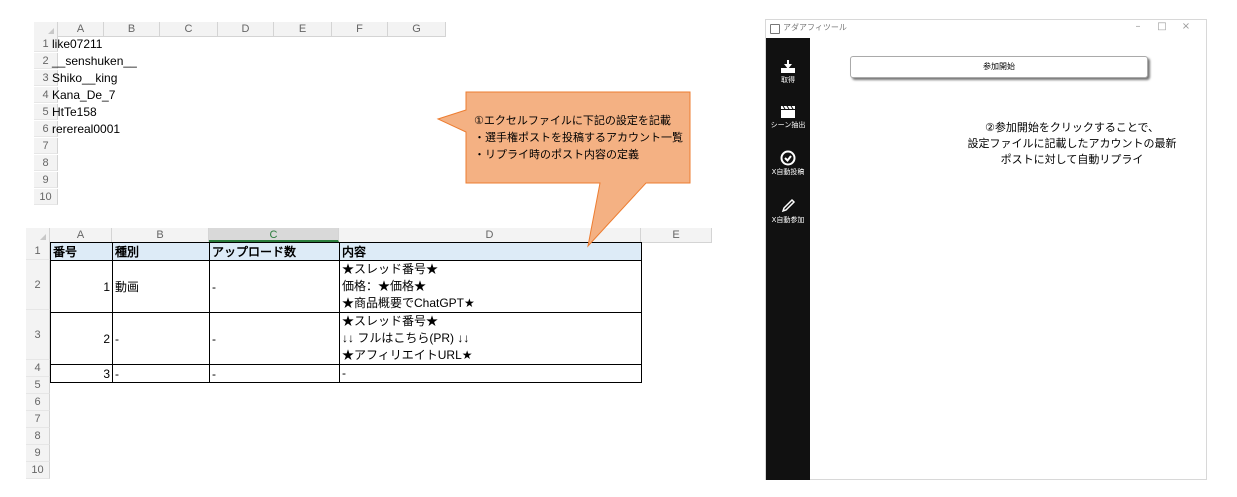  I want to click on download-icon, so click(788, 66).